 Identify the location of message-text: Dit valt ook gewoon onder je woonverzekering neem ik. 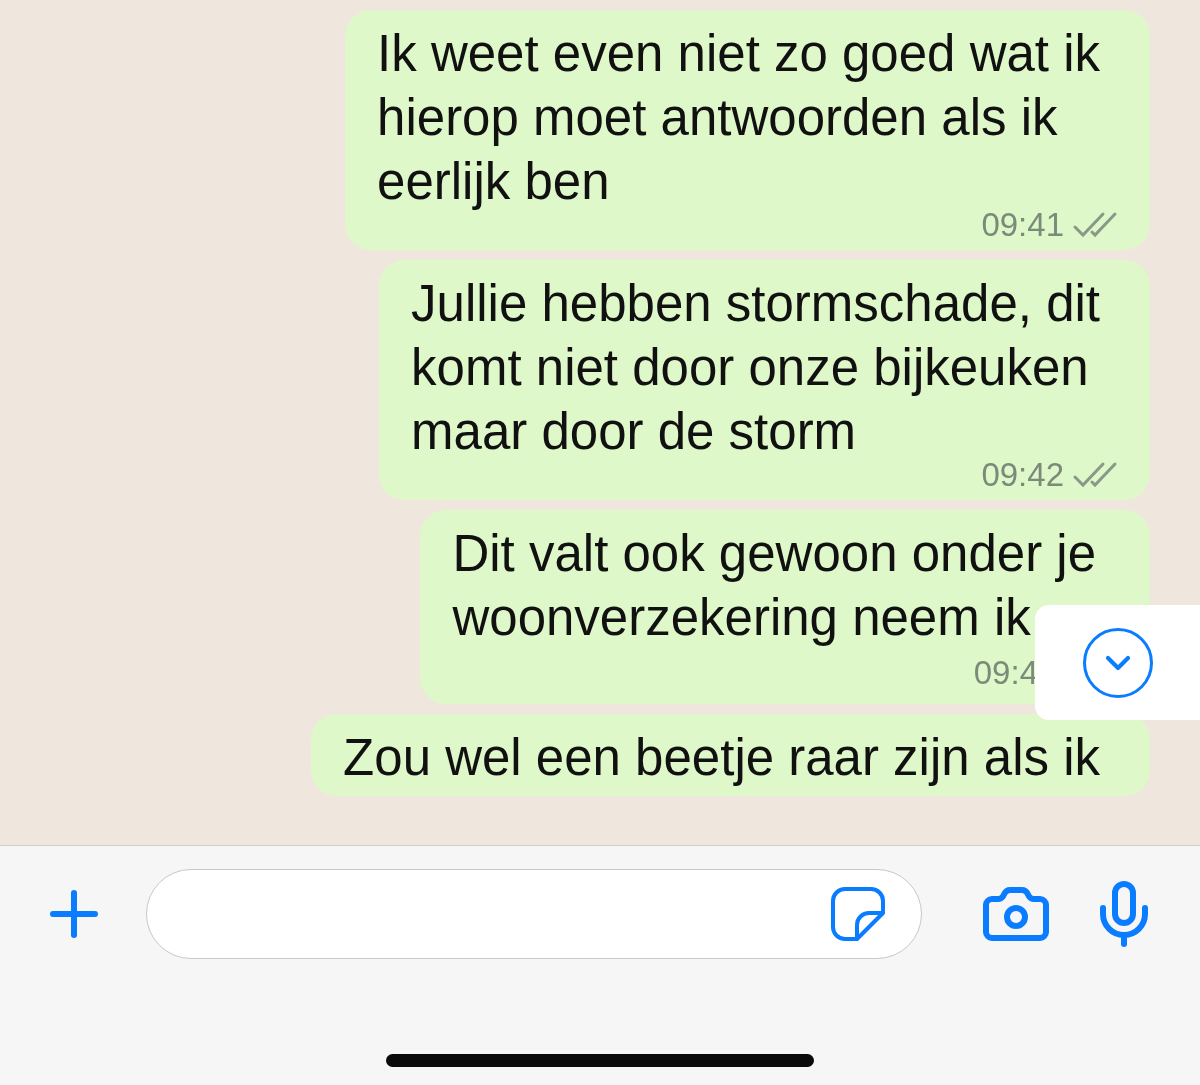
(774, 585).